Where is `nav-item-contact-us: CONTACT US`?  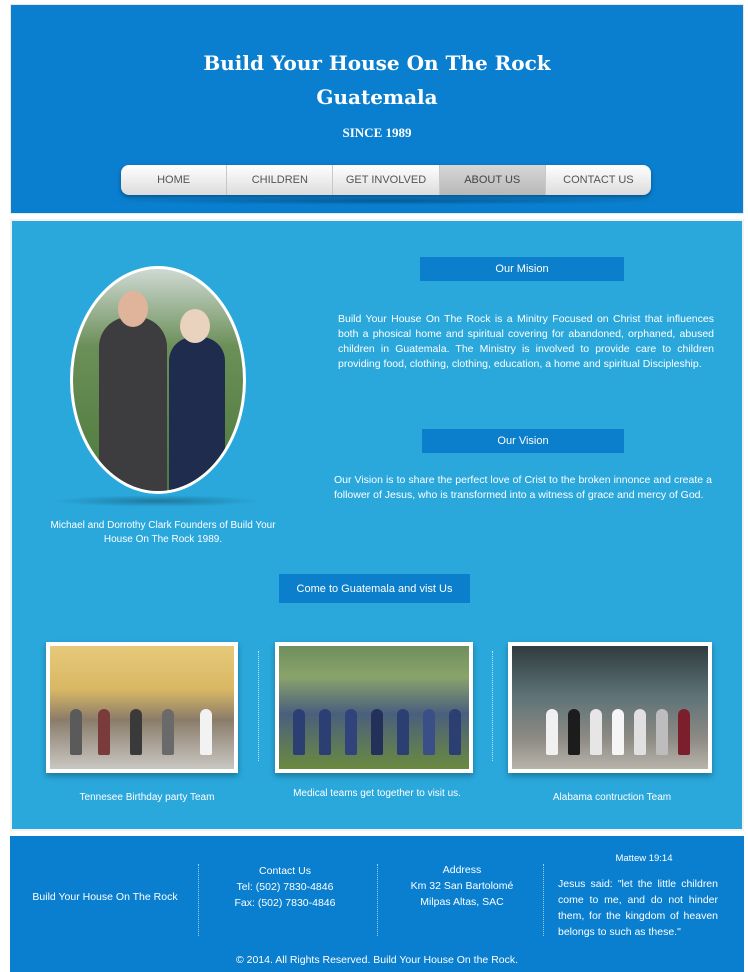
nav-item-contact-us: CONTACT US is located at coordinates (598, 180).